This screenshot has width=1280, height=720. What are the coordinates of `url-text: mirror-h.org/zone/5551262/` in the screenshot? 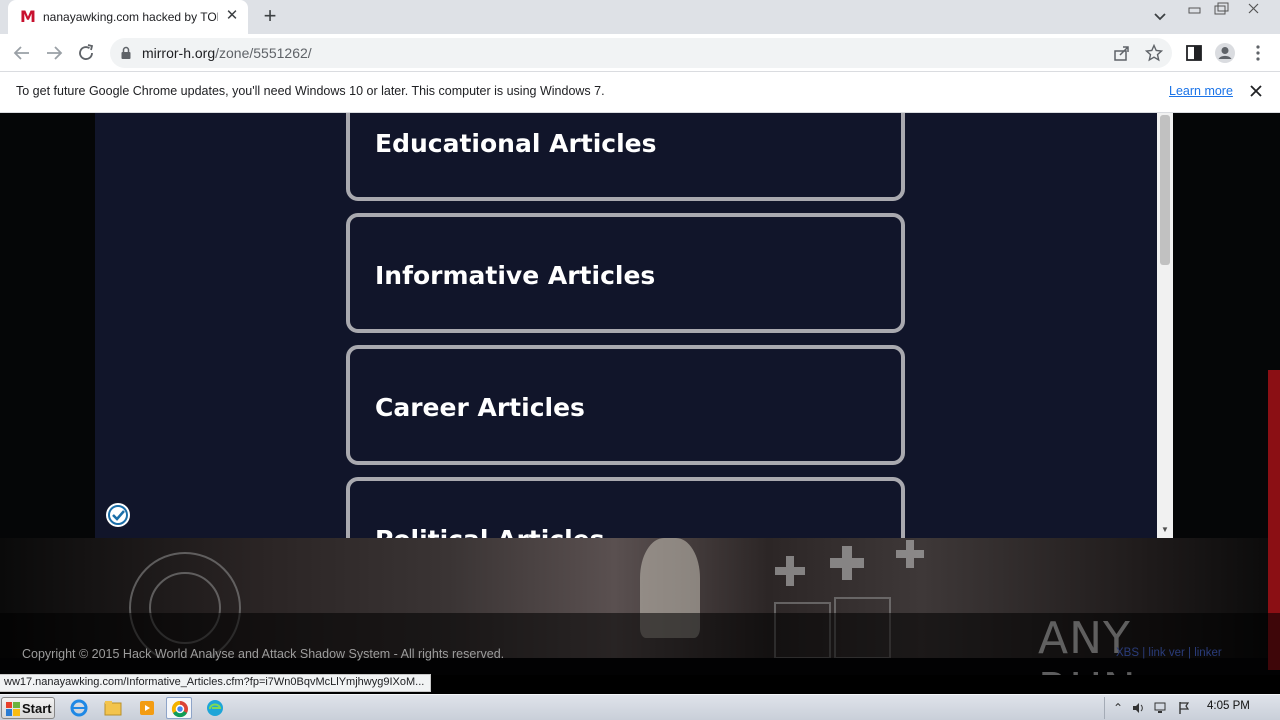 It's located at (227, 53).